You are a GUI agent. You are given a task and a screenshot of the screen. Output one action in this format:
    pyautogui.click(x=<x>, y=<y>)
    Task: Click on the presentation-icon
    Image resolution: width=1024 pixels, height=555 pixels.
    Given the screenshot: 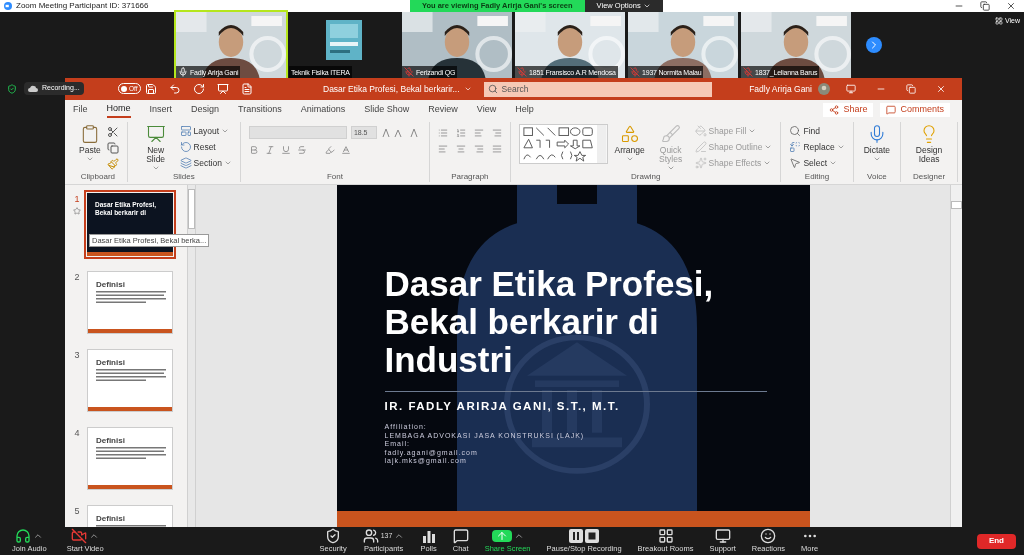 What is the action you would take?
    pyautogui.click(x=223, y=89)
    